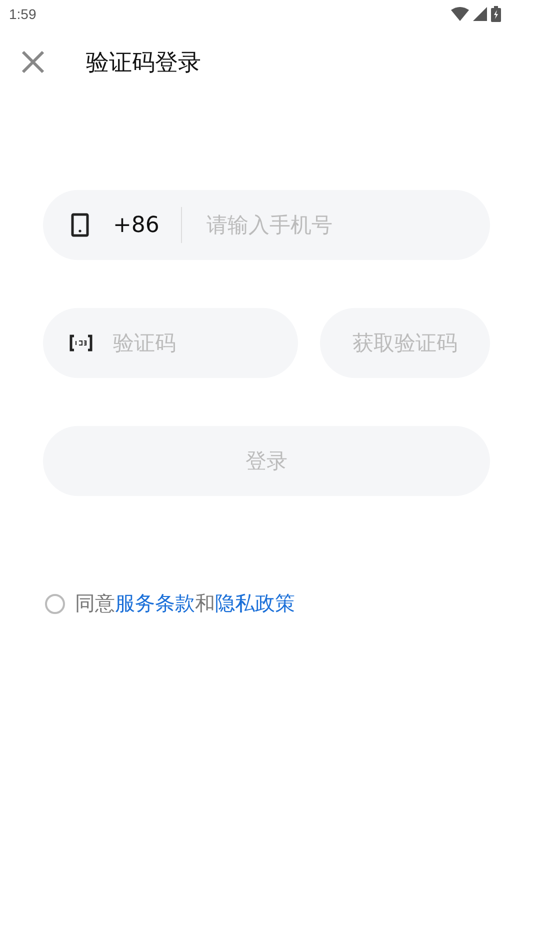 The image size is (533, 948). I want to click on agree-checkbox, so click(55, 604).